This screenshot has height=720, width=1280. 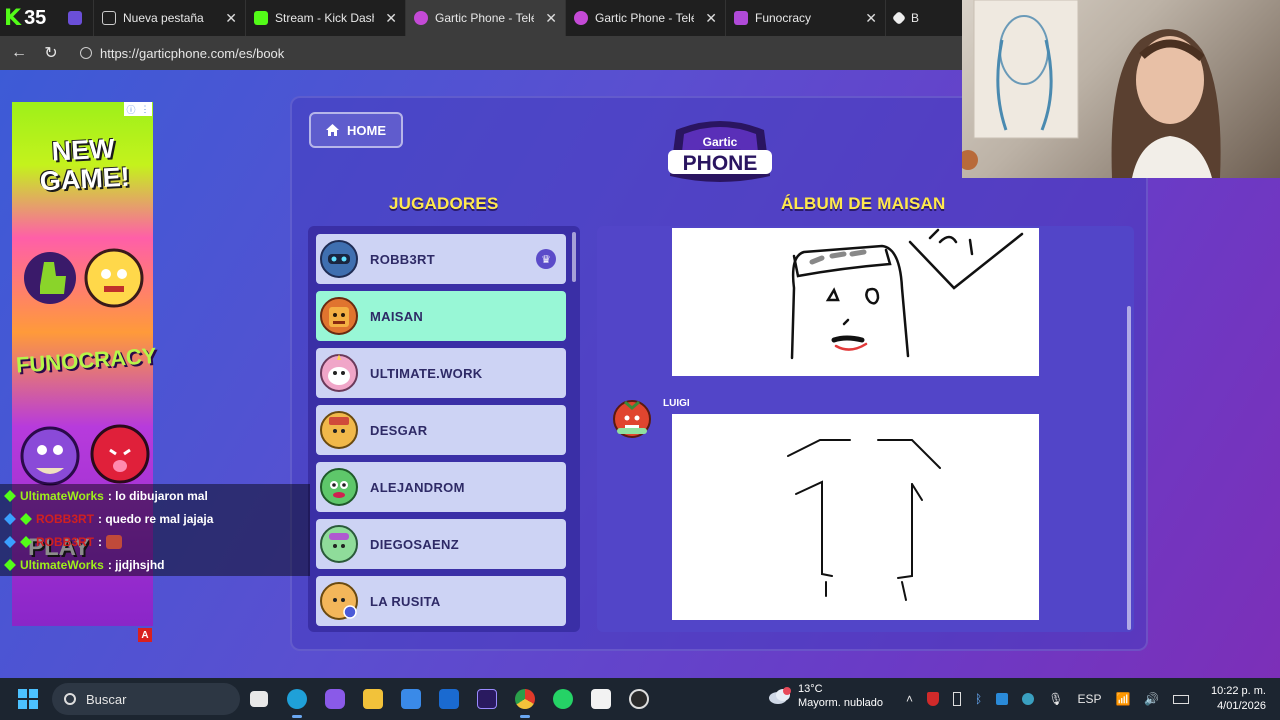 What do you see at coordinates (335, 699) in the screenshot?
I see `copilot-icon` at bounding box center [335, 699].